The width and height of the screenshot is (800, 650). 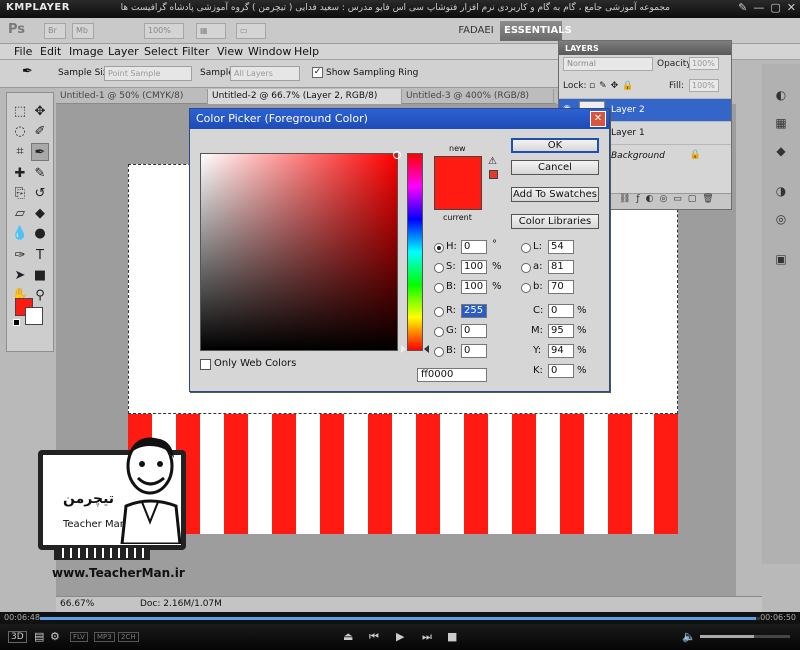 What do you see at coordinates (317, 72) in the screenshot?
I see `show-sampling-ring-checkbox: ✓` at bounding box center [317, 72].